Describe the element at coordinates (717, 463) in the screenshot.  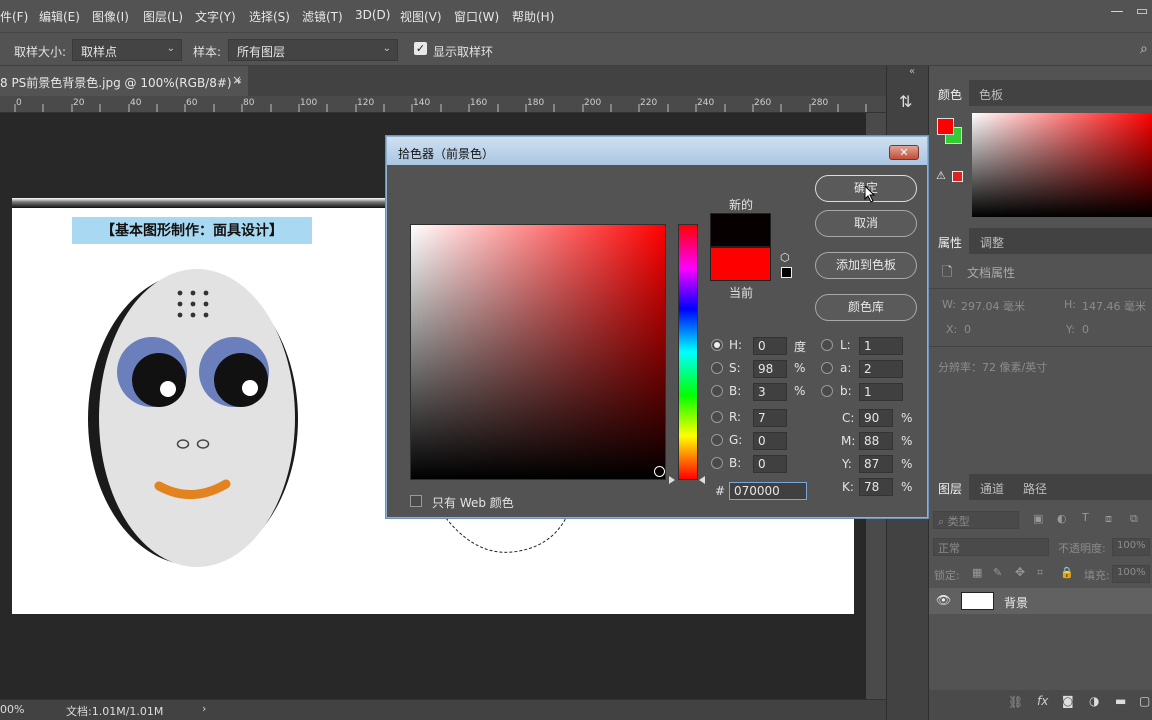
I see `blue-radio` at that location.